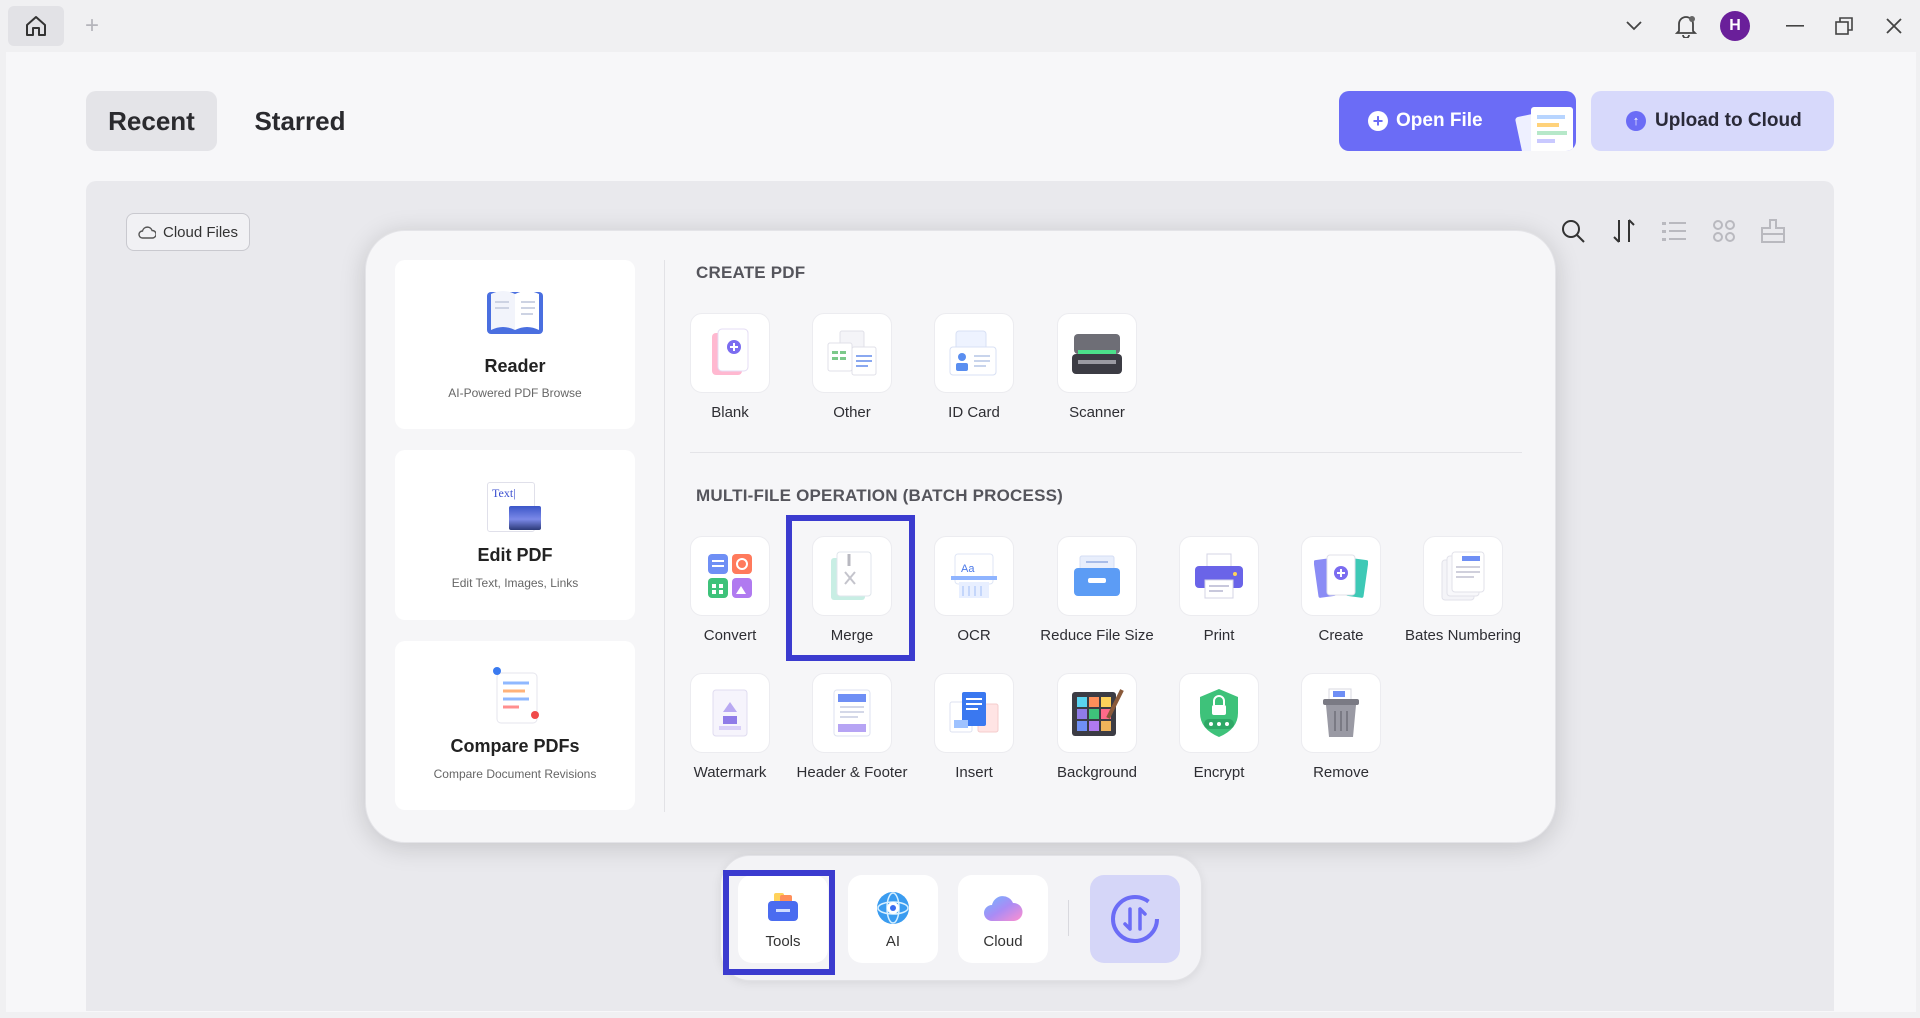 This screenshot has width=1920, height=1018. What do you see at coordinates (515, 774) in the screenshot?
I see `compare-pdfs-subtitle: Compare Document Revisions` at bounding box center [515, 774].